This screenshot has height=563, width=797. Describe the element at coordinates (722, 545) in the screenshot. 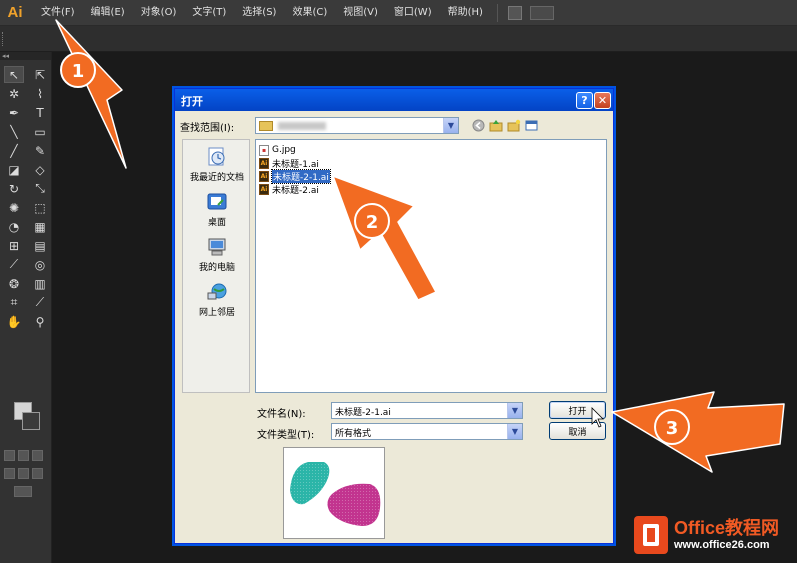

I see `watermark-url: www.office26.com` at that location.